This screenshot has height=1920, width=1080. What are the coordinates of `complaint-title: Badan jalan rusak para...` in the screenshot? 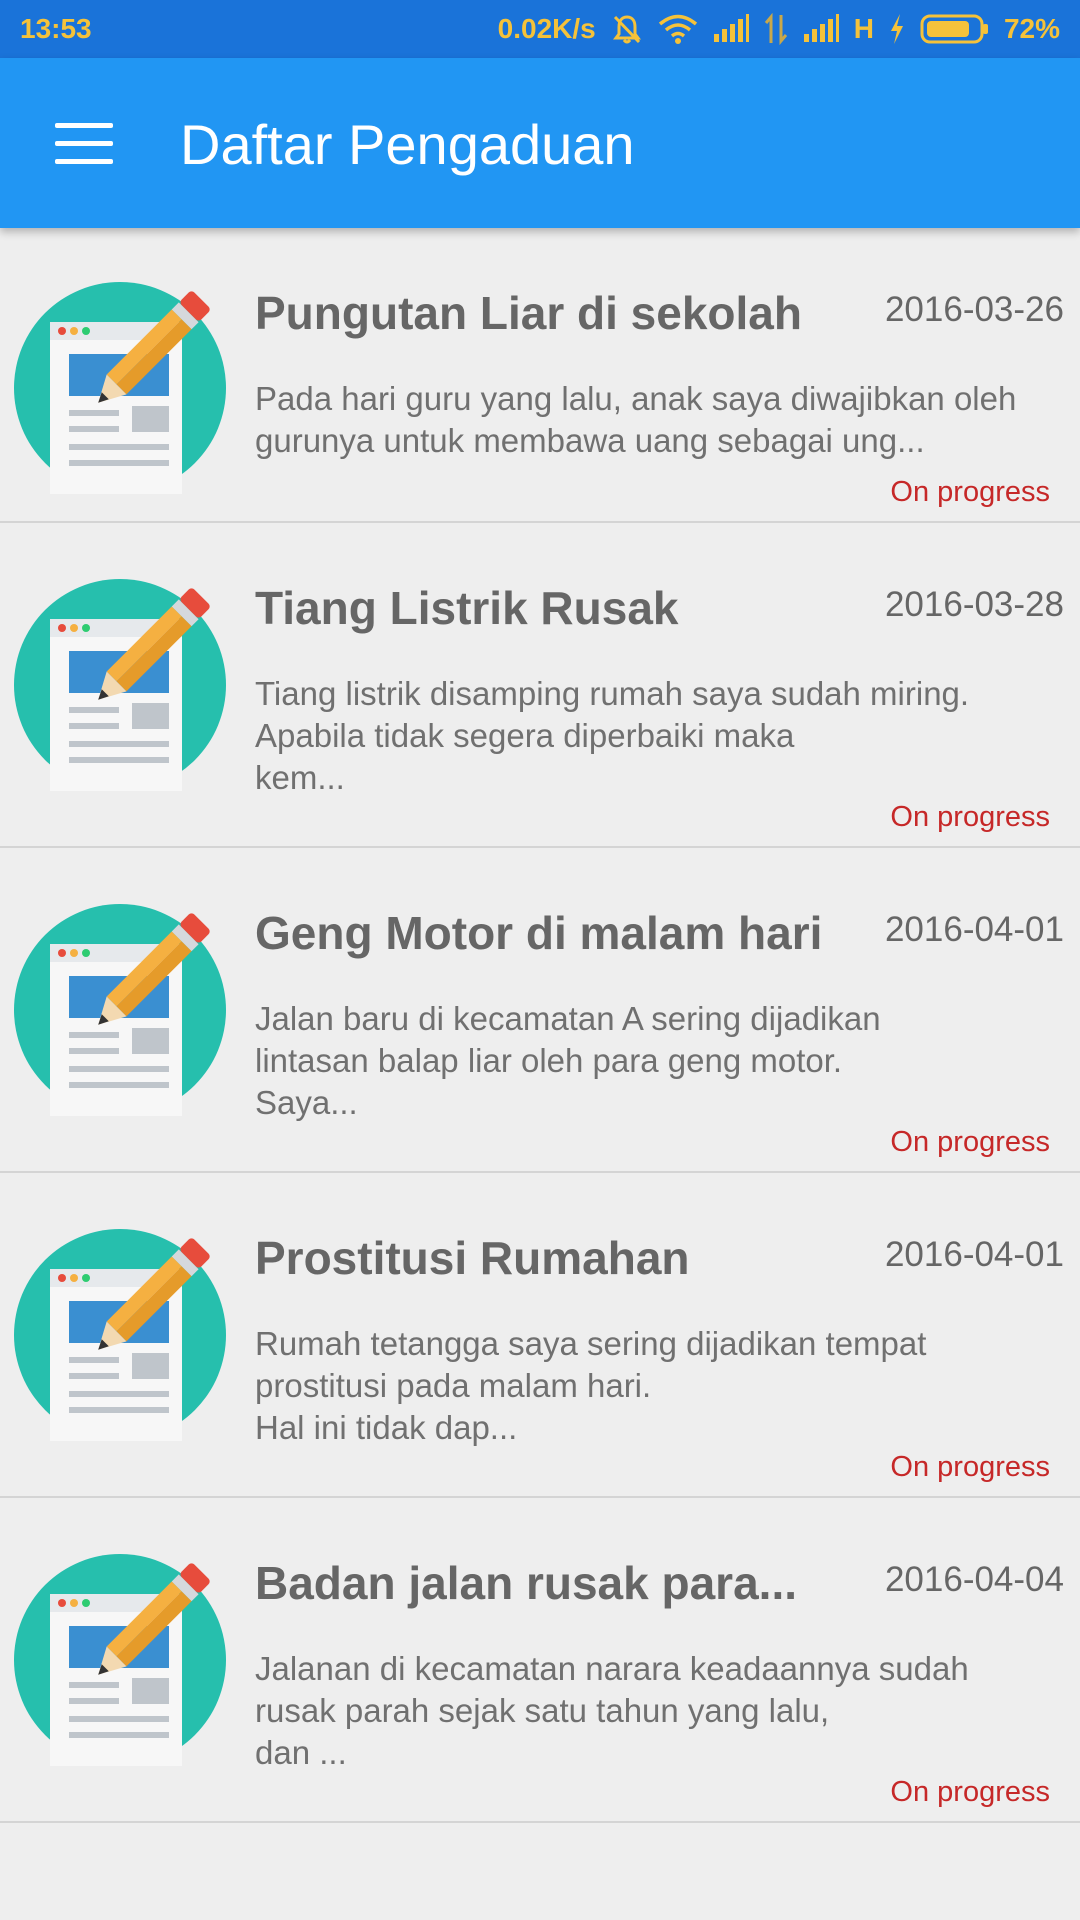 It's located at (526, 1583).